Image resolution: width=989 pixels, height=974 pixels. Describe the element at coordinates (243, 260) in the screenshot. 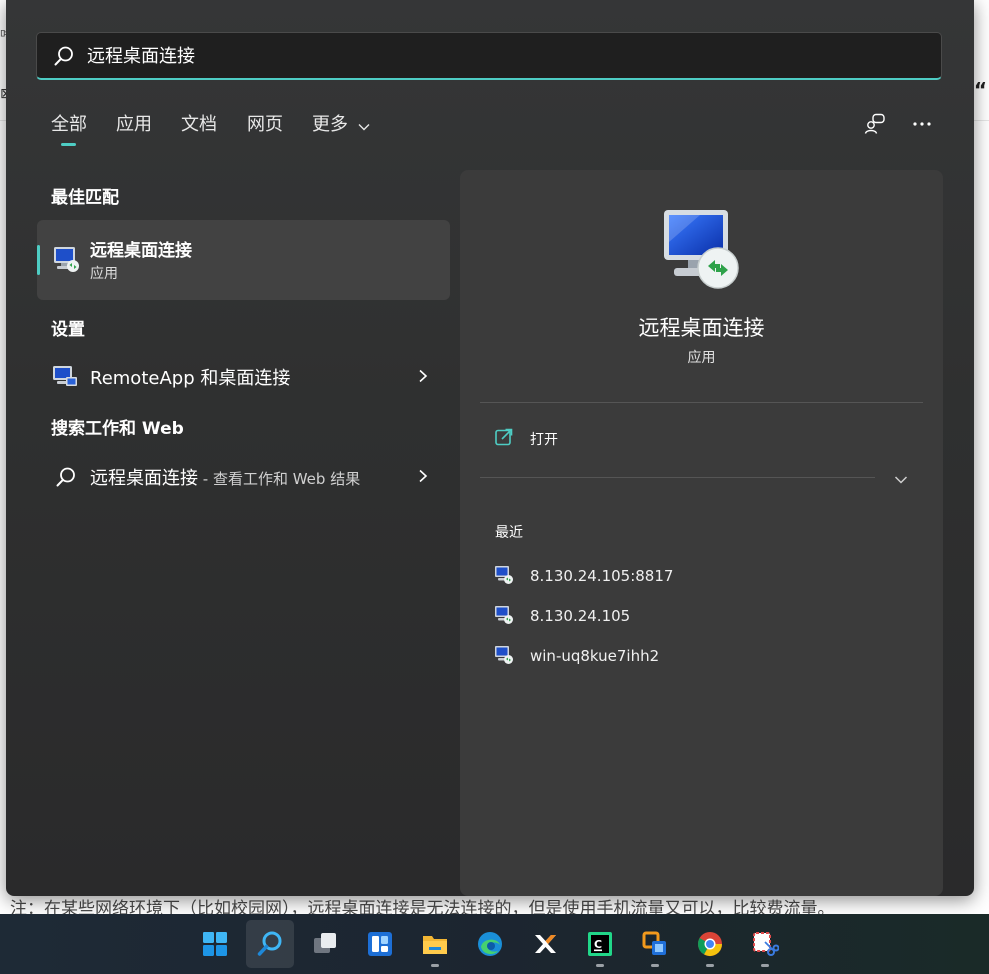

I see `best-match-result: 远程桌面连接 应用` at that location.